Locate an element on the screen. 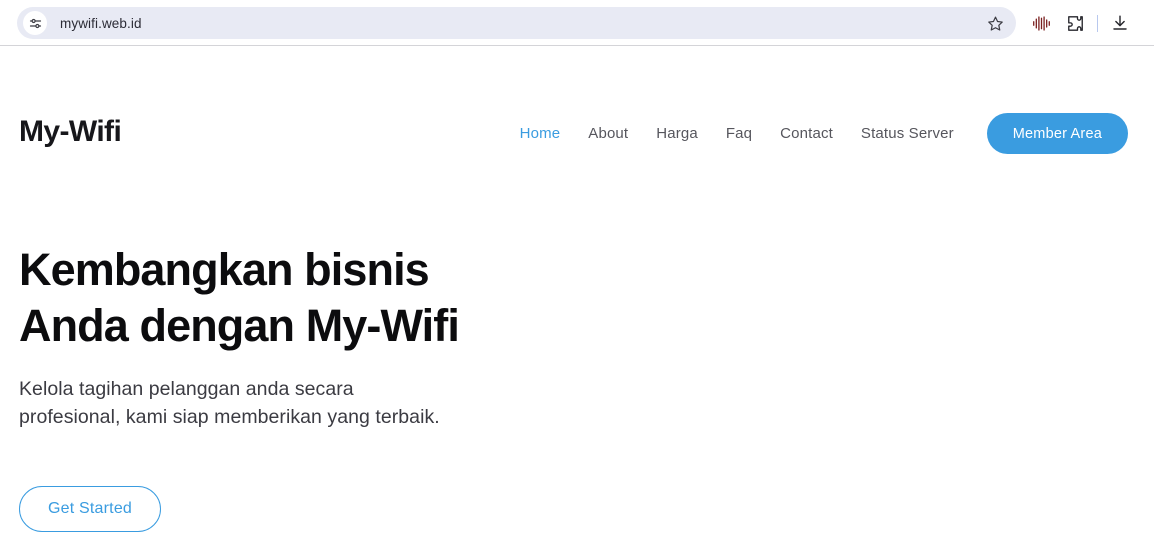  toolbar-divider is located at coordinates (1097, 23).